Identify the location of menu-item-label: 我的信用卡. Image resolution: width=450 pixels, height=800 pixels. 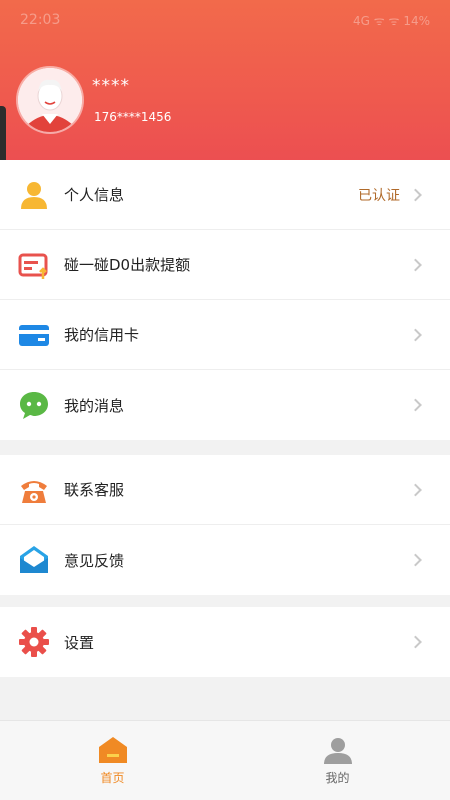
(102, 335).